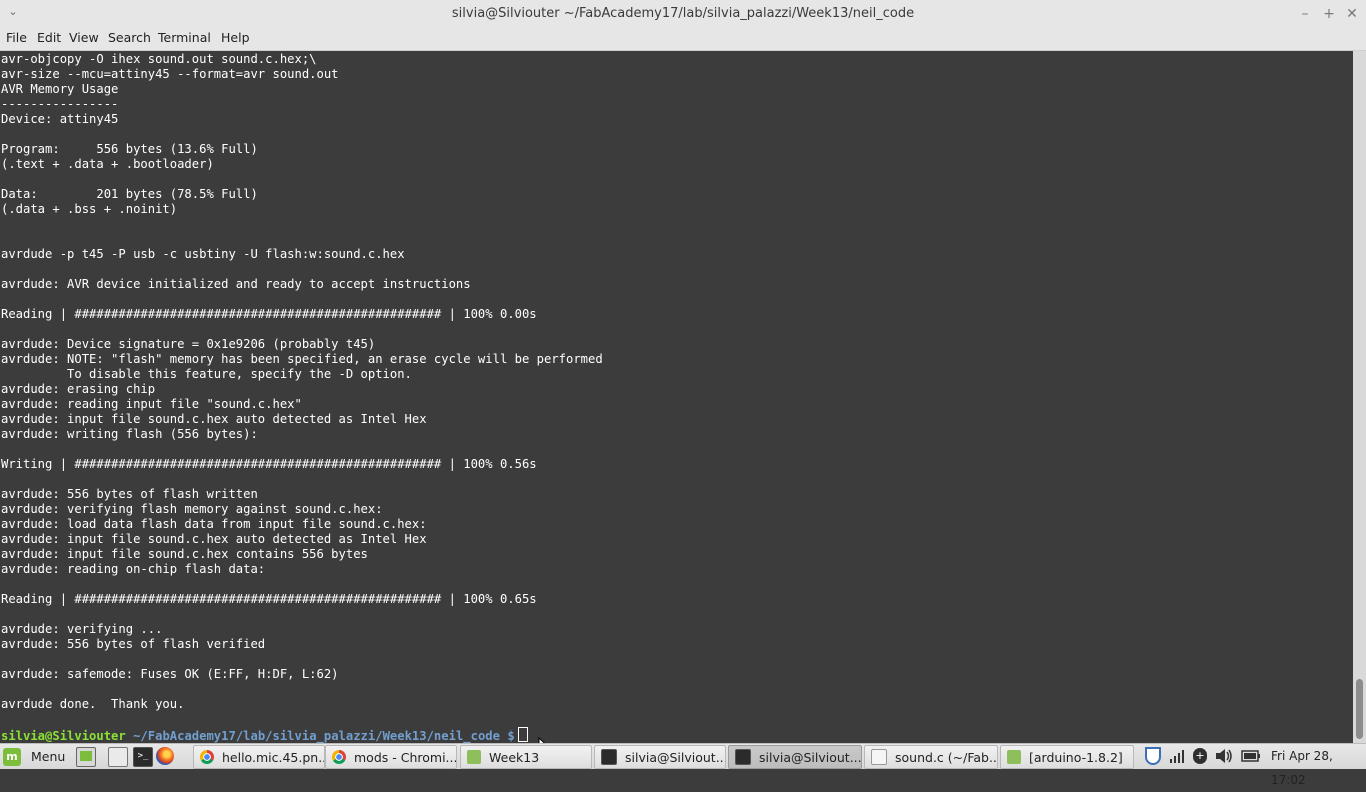  What do you see at coordinates (1224, 756) in the screenshot?
I see `volume-icon` at bounding box center [1224, 756].